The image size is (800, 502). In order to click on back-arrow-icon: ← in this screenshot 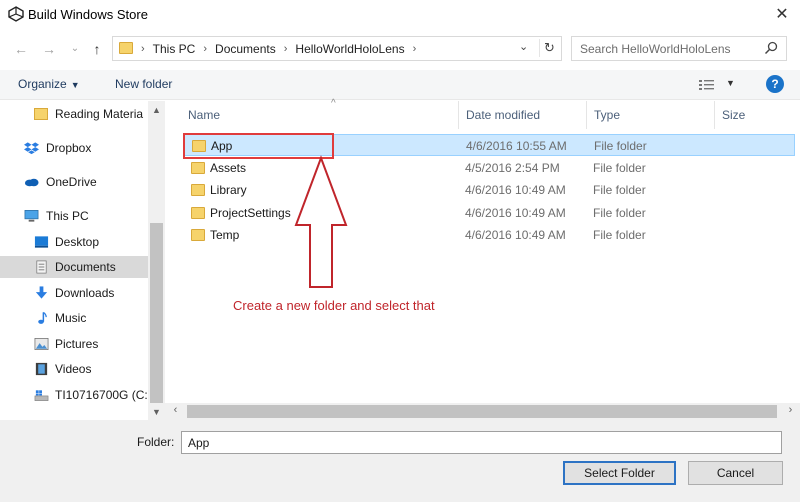, I will do `click(21, 49)`.